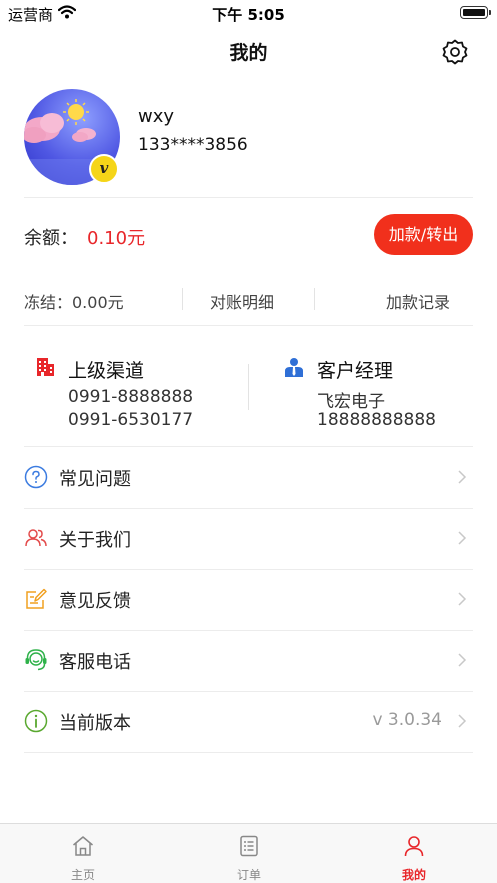 The image size is (497, 883). What do you see at coordinates (156, 116) in the screenshot?
I see `user-name: wxy` at bounding box center [156, 116].